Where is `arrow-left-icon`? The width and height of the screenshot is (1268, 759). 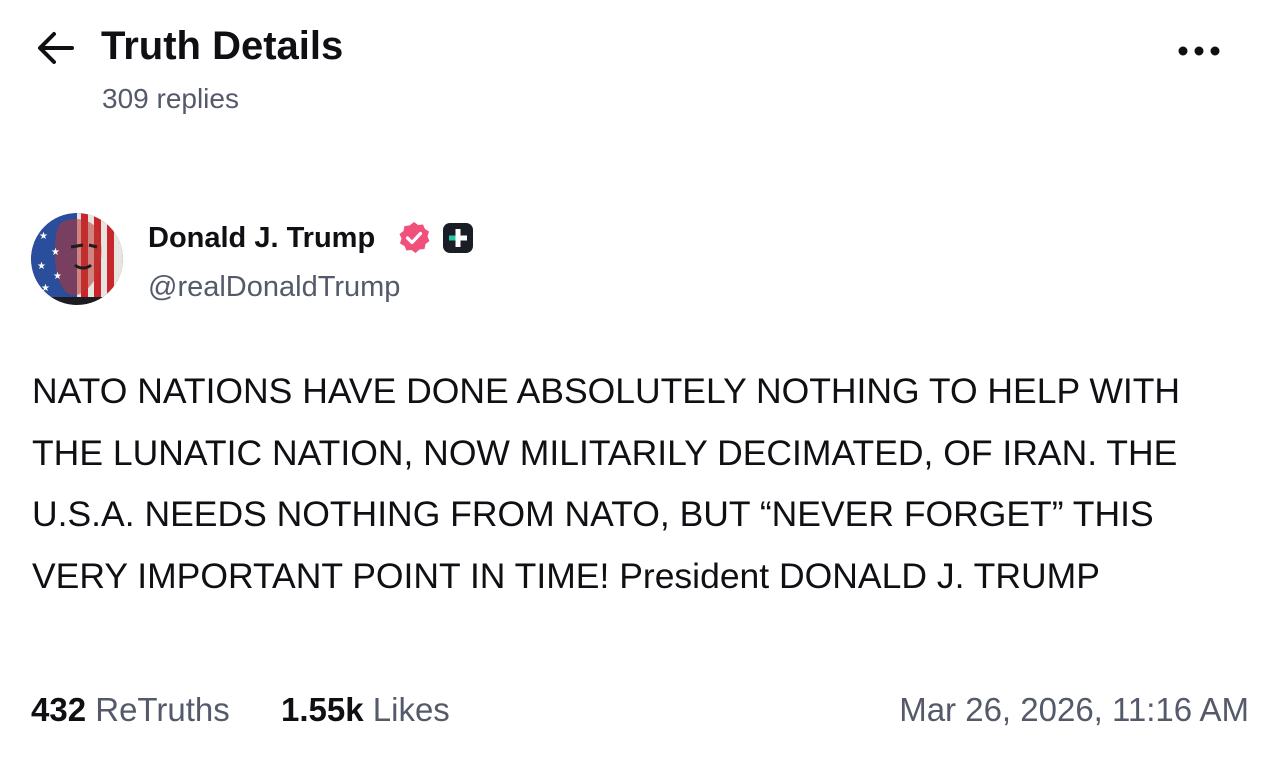
arrow-left-icon is located at coordinates (56, 48).